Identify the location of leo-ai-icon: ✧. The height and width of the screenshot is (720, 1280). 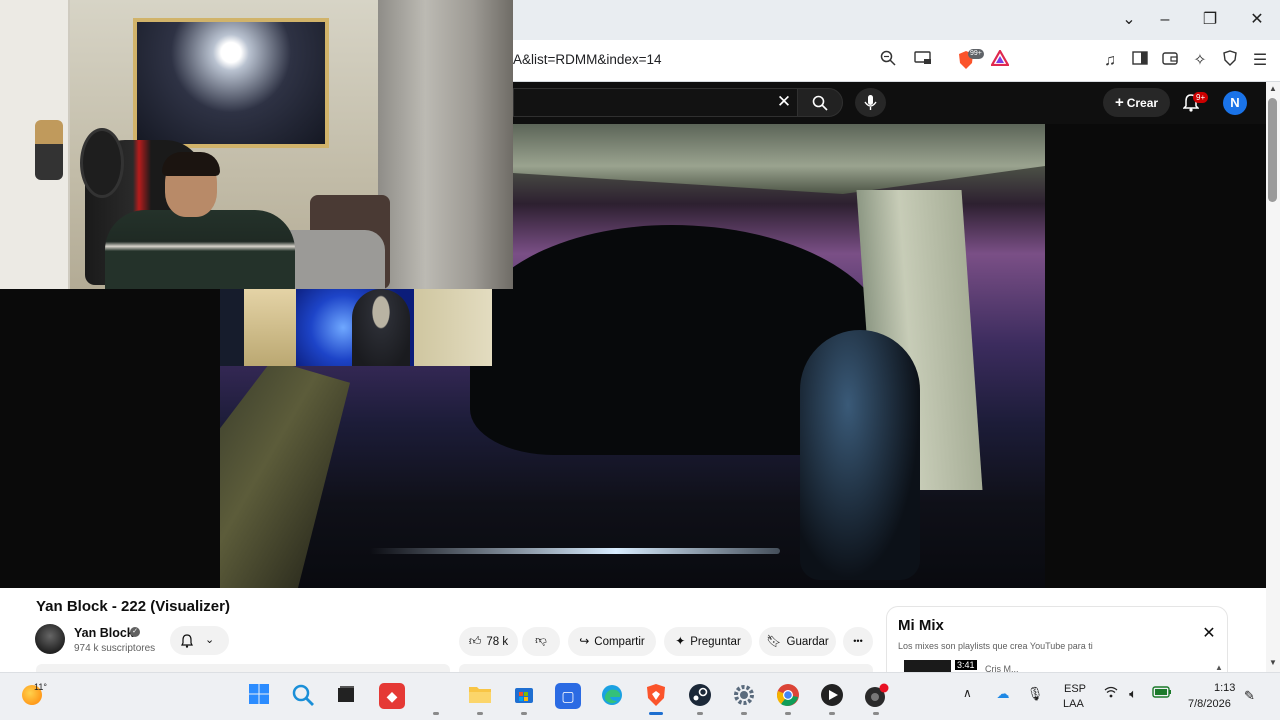
(1200, 61).